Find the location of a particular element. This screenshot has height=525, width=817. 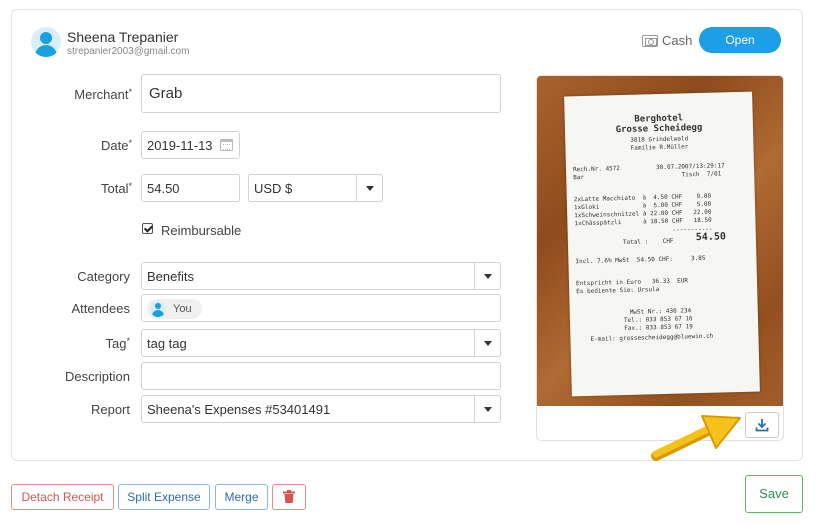

download-icon is located at coordinates (762, 425).